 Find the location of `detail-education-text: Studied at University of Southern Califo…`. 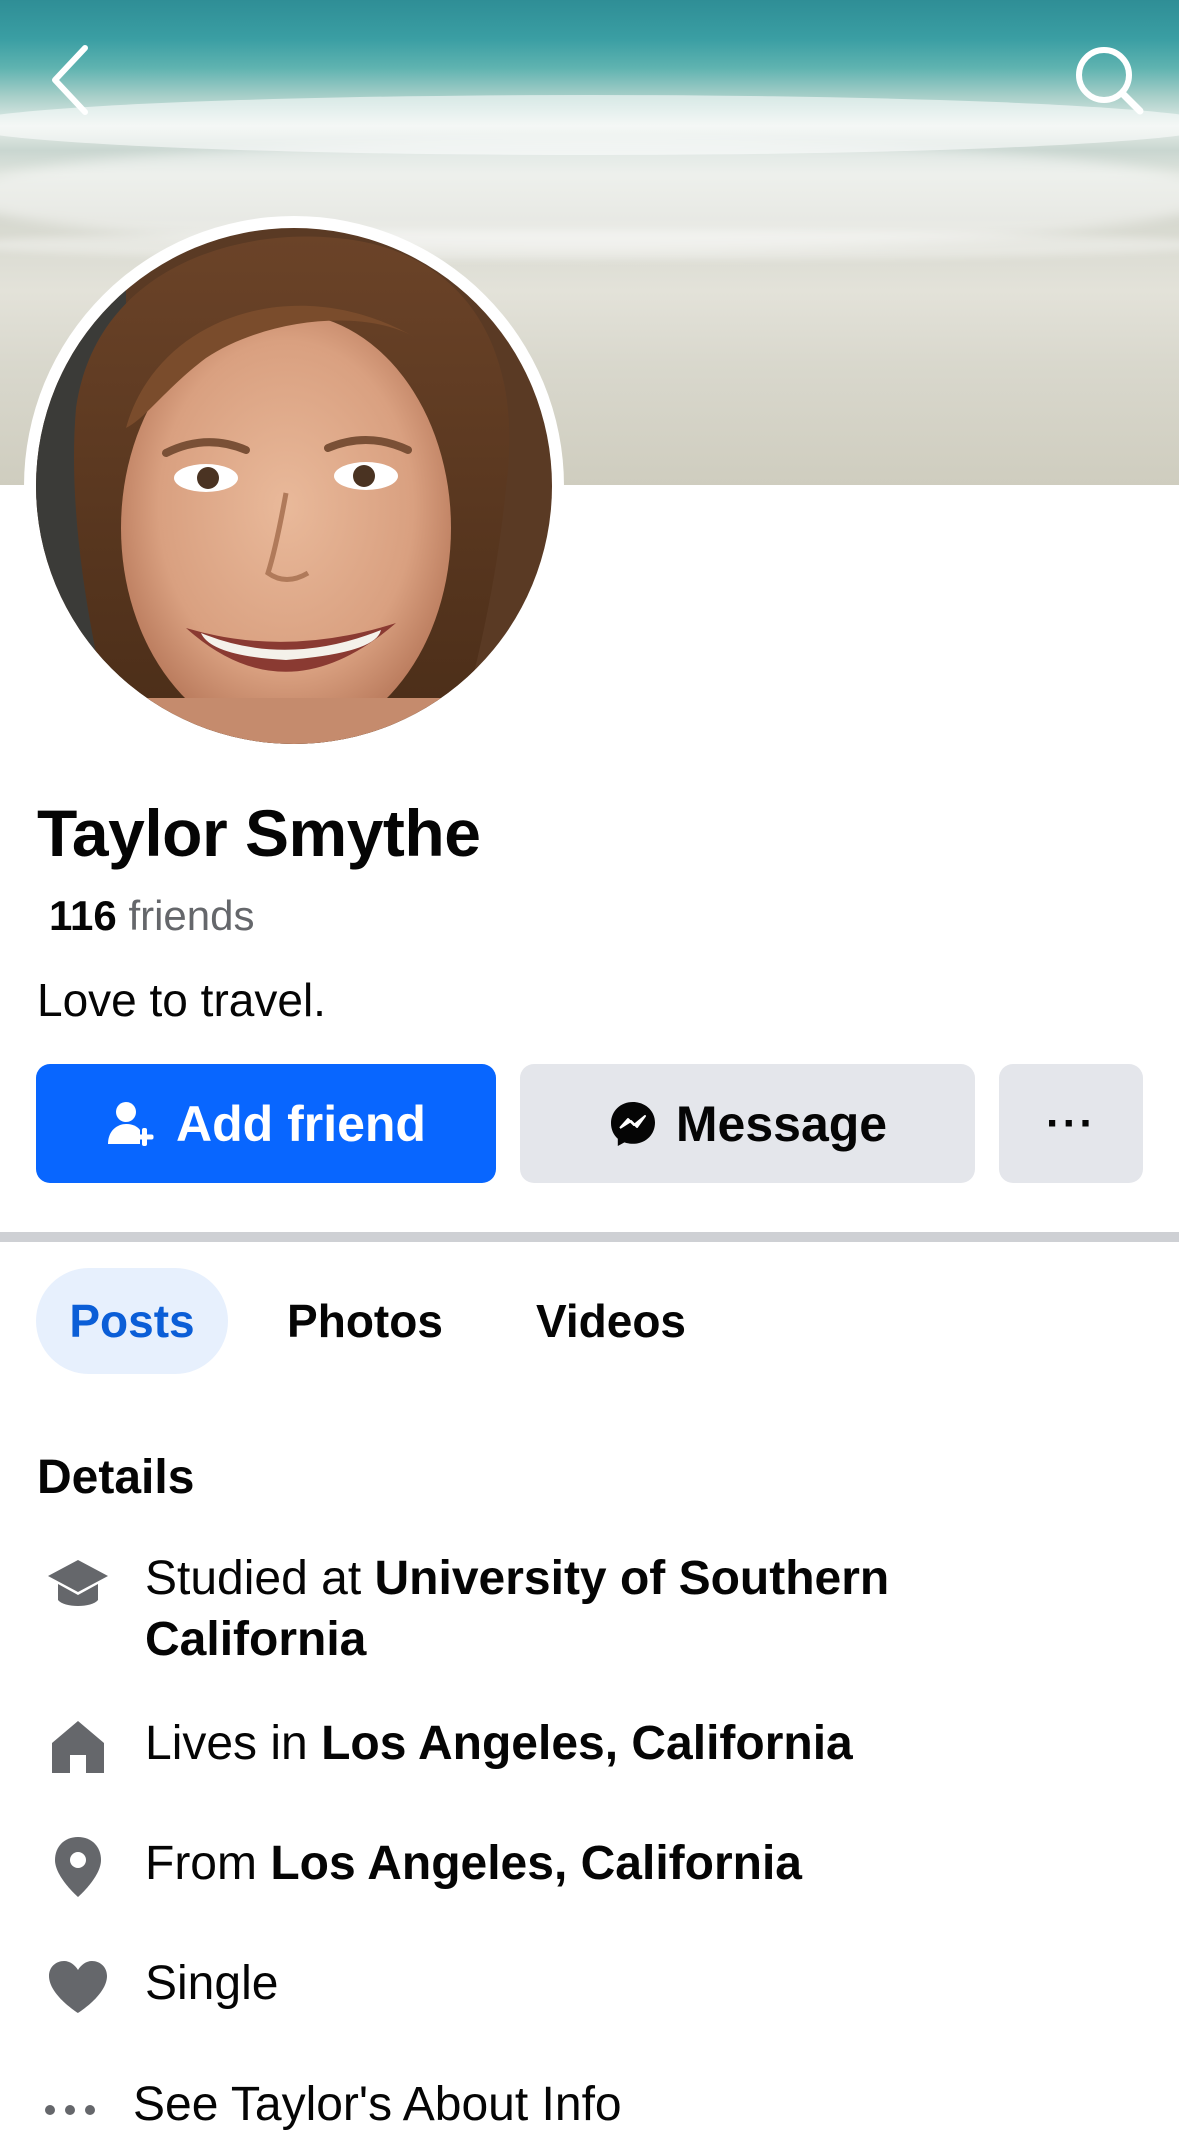

detail-education-text: Studied at University of Southern Califo… is located at coordinates (595, 1609).